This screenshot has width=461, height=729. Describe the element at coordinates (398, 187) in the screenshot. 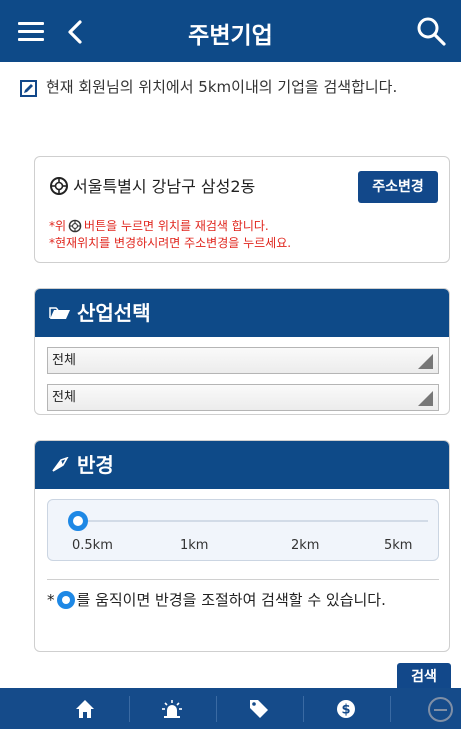

I see `address-change-button: 주소변경` at that location.